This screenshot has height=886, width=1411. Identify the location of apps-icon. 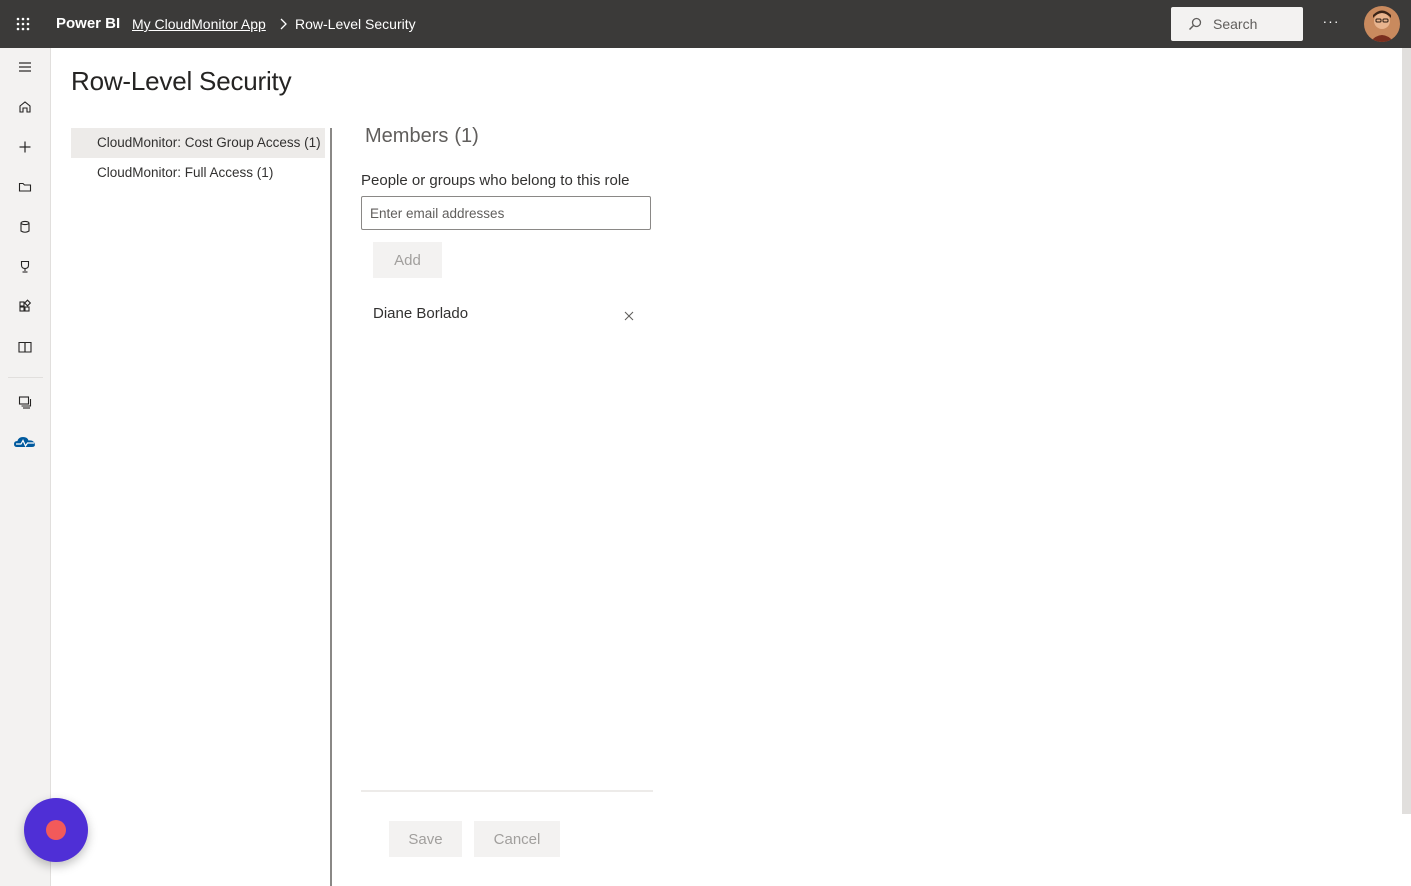
(25, 307).